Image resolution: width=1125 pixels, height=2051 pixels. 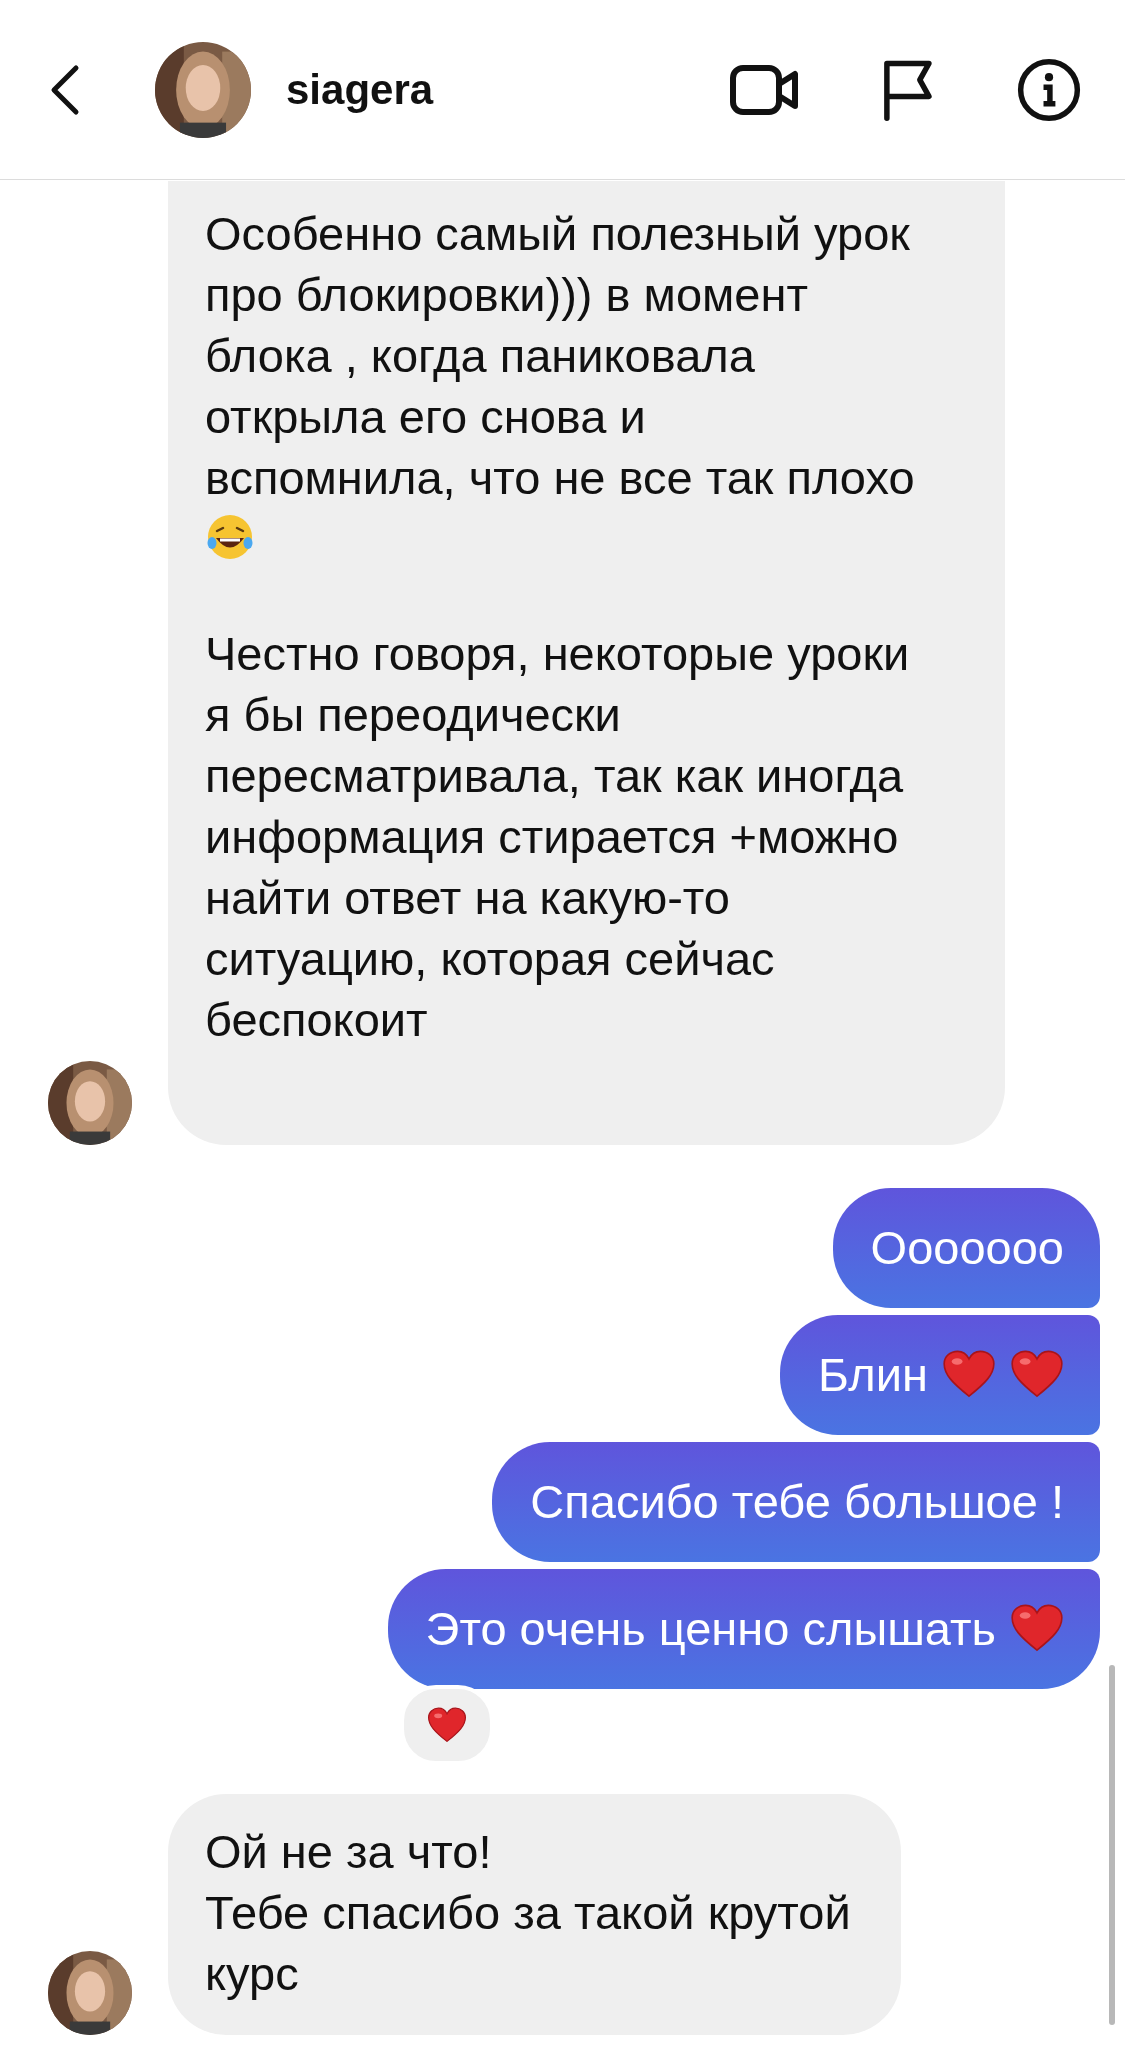 What do you see at coordinates (446, 1725) in the screenshot?
I see `heart-icon` at bounding box center [446, 1725].